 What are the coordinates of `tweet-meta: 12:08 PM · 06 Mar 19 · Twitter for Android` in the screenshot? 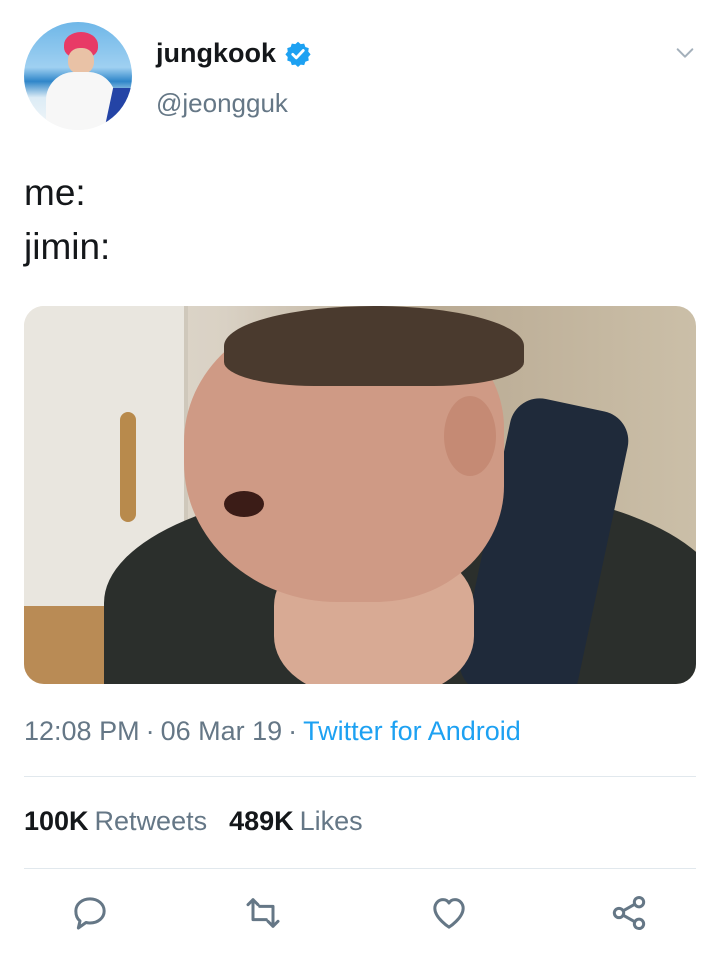 It's located at (272, 731).